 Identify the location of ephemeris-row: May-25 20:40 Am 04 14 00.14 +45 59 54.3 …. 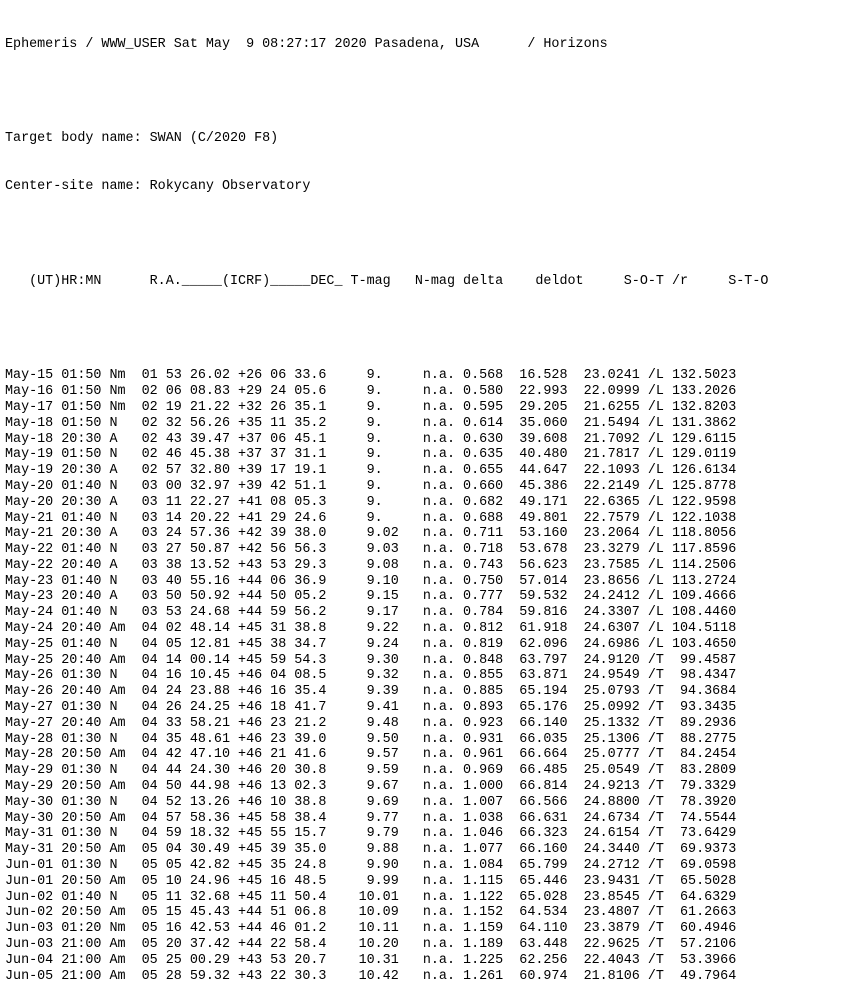
(371, 660).